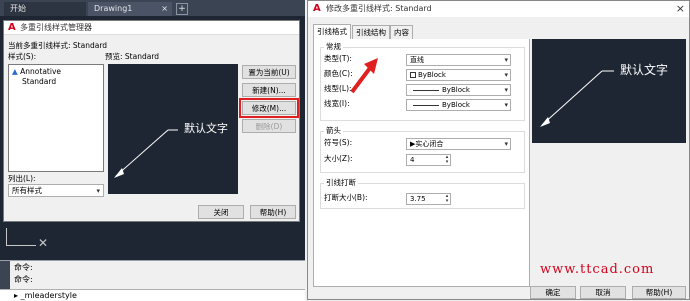 This screenshot has width=690, height=301. What do you see at coordinates (401, 32) in the screenshot?
I see `tab-content: 内容` at bounding box center [401, 32].